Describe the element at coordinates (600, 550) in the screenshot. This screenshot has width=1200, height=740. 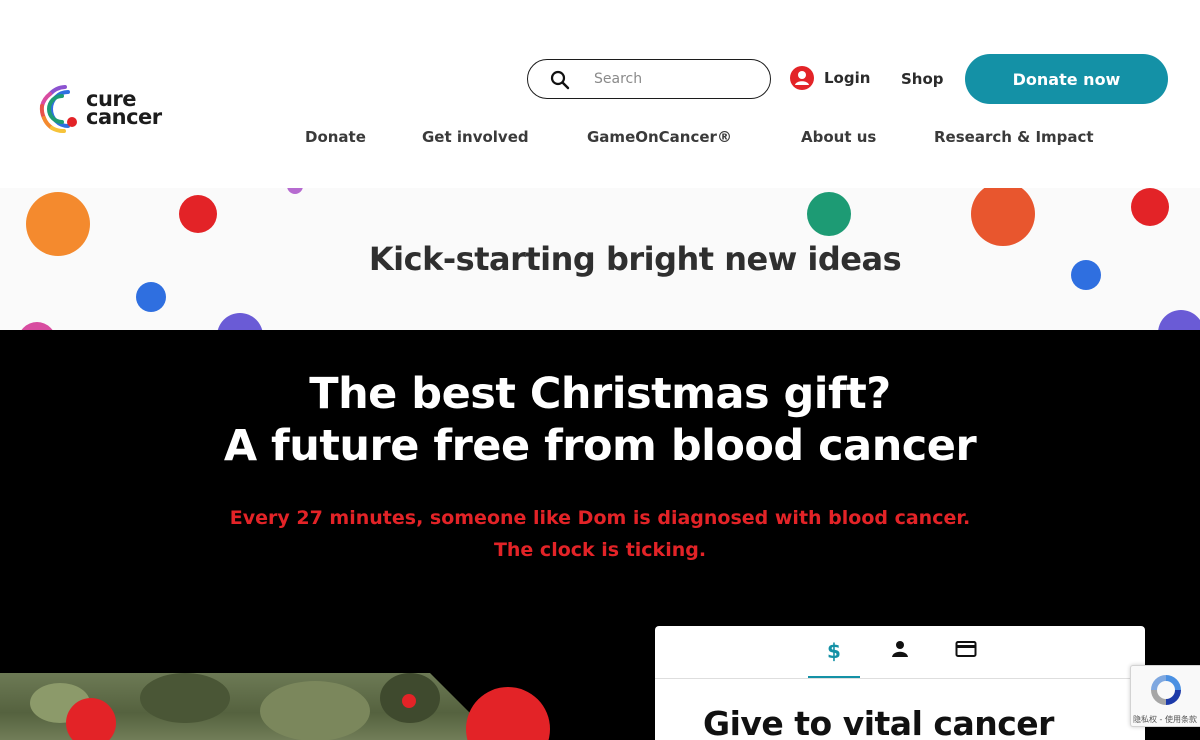
I see `appeal-sub-line-2: The clock is ticking.` at that location.